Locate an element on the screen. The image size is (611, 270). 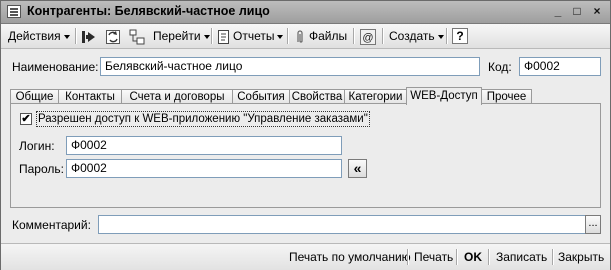
login-label: Логин: is located at coordinates (37, 146).